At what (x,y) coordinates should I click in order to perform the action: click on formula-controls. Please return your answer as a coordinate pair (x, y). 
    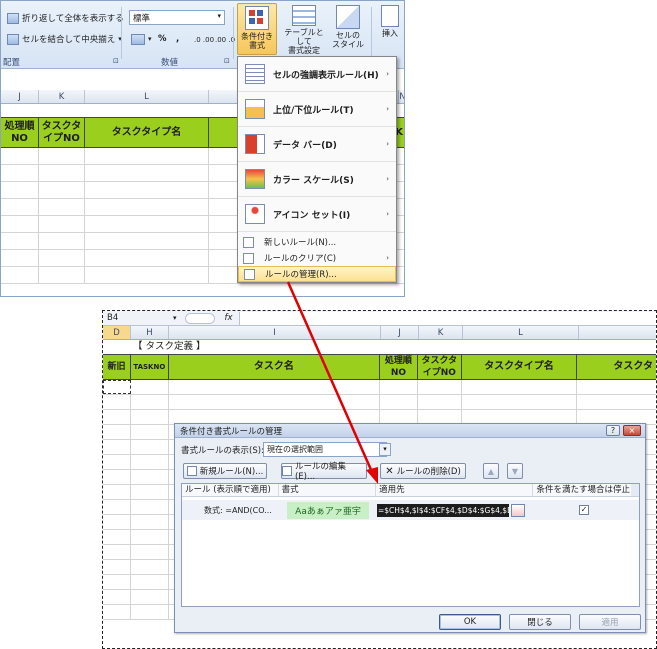
    Looking at the image, I should click on (199, 318).